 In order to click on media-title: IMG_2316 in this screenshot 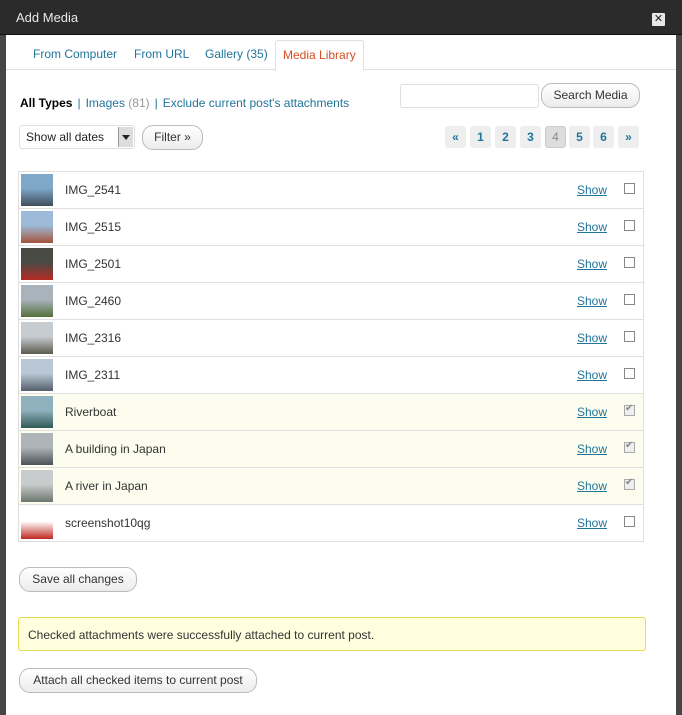, I will do `click(93, 338)`.